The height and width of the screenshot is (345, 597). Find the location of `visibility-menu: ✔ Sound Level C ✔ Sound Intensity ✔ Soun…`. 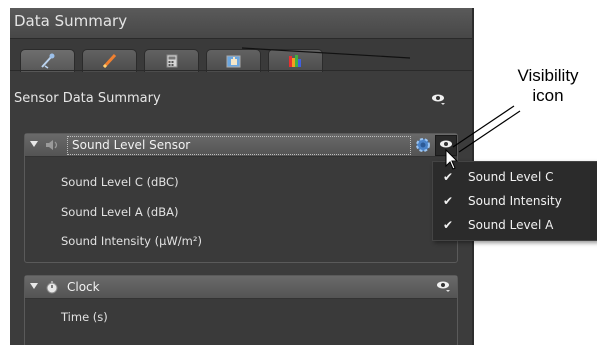

visibility-menu: ✔ Sound Level C ✔ Sound Intensity ✔ Soun… is located at coordinates (514, 201).